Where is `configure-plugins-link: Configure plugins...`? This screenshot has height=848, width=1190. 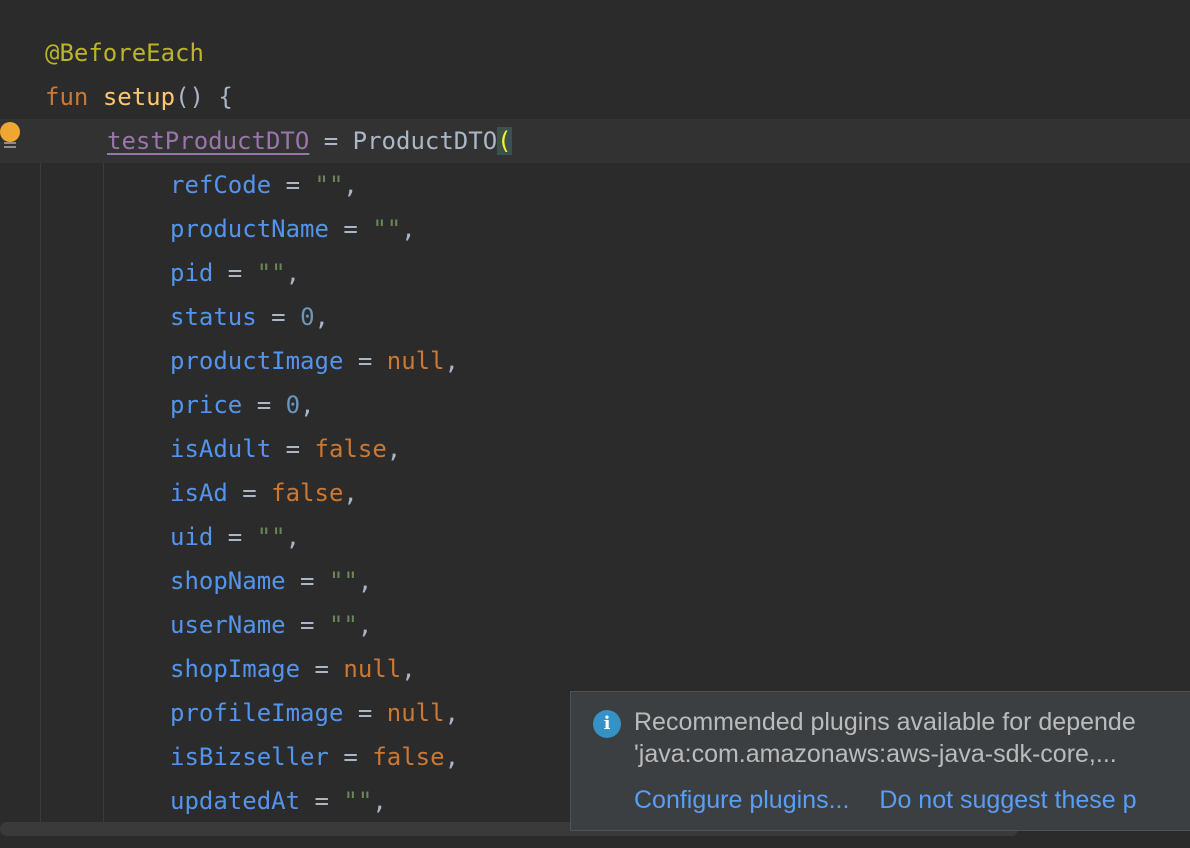
configure-plugins-link: Configure plugins... is located at coordinates (741, 800).